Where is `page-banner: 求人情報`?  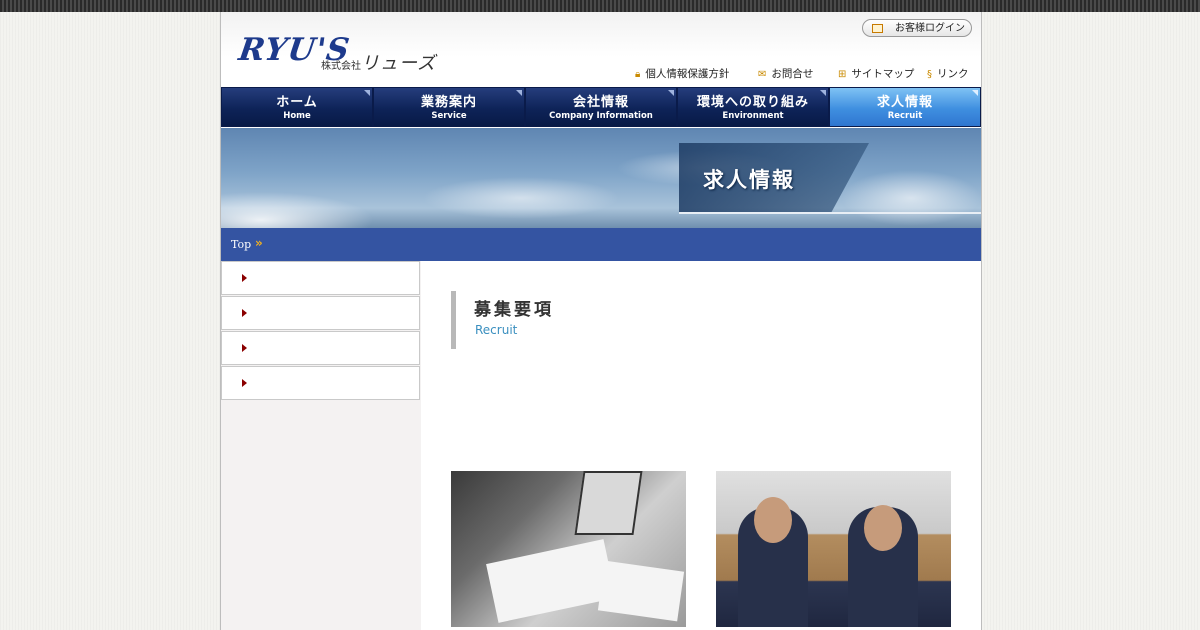 page-banner: 求人情報 is located at coordinates (601, 178).